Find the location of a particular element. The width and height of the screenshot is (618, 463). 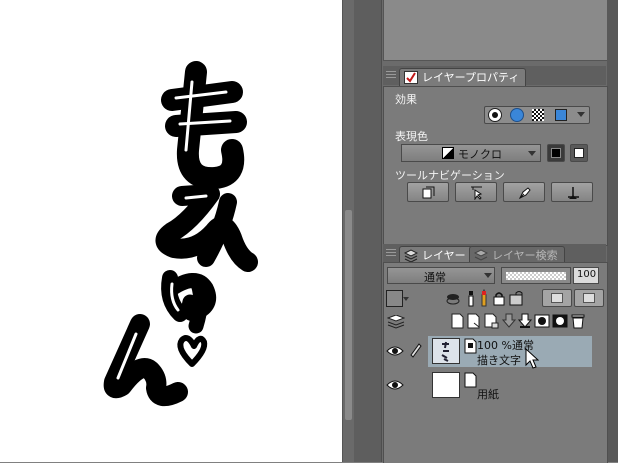

white-color-button is located at coordinates (579, 153).